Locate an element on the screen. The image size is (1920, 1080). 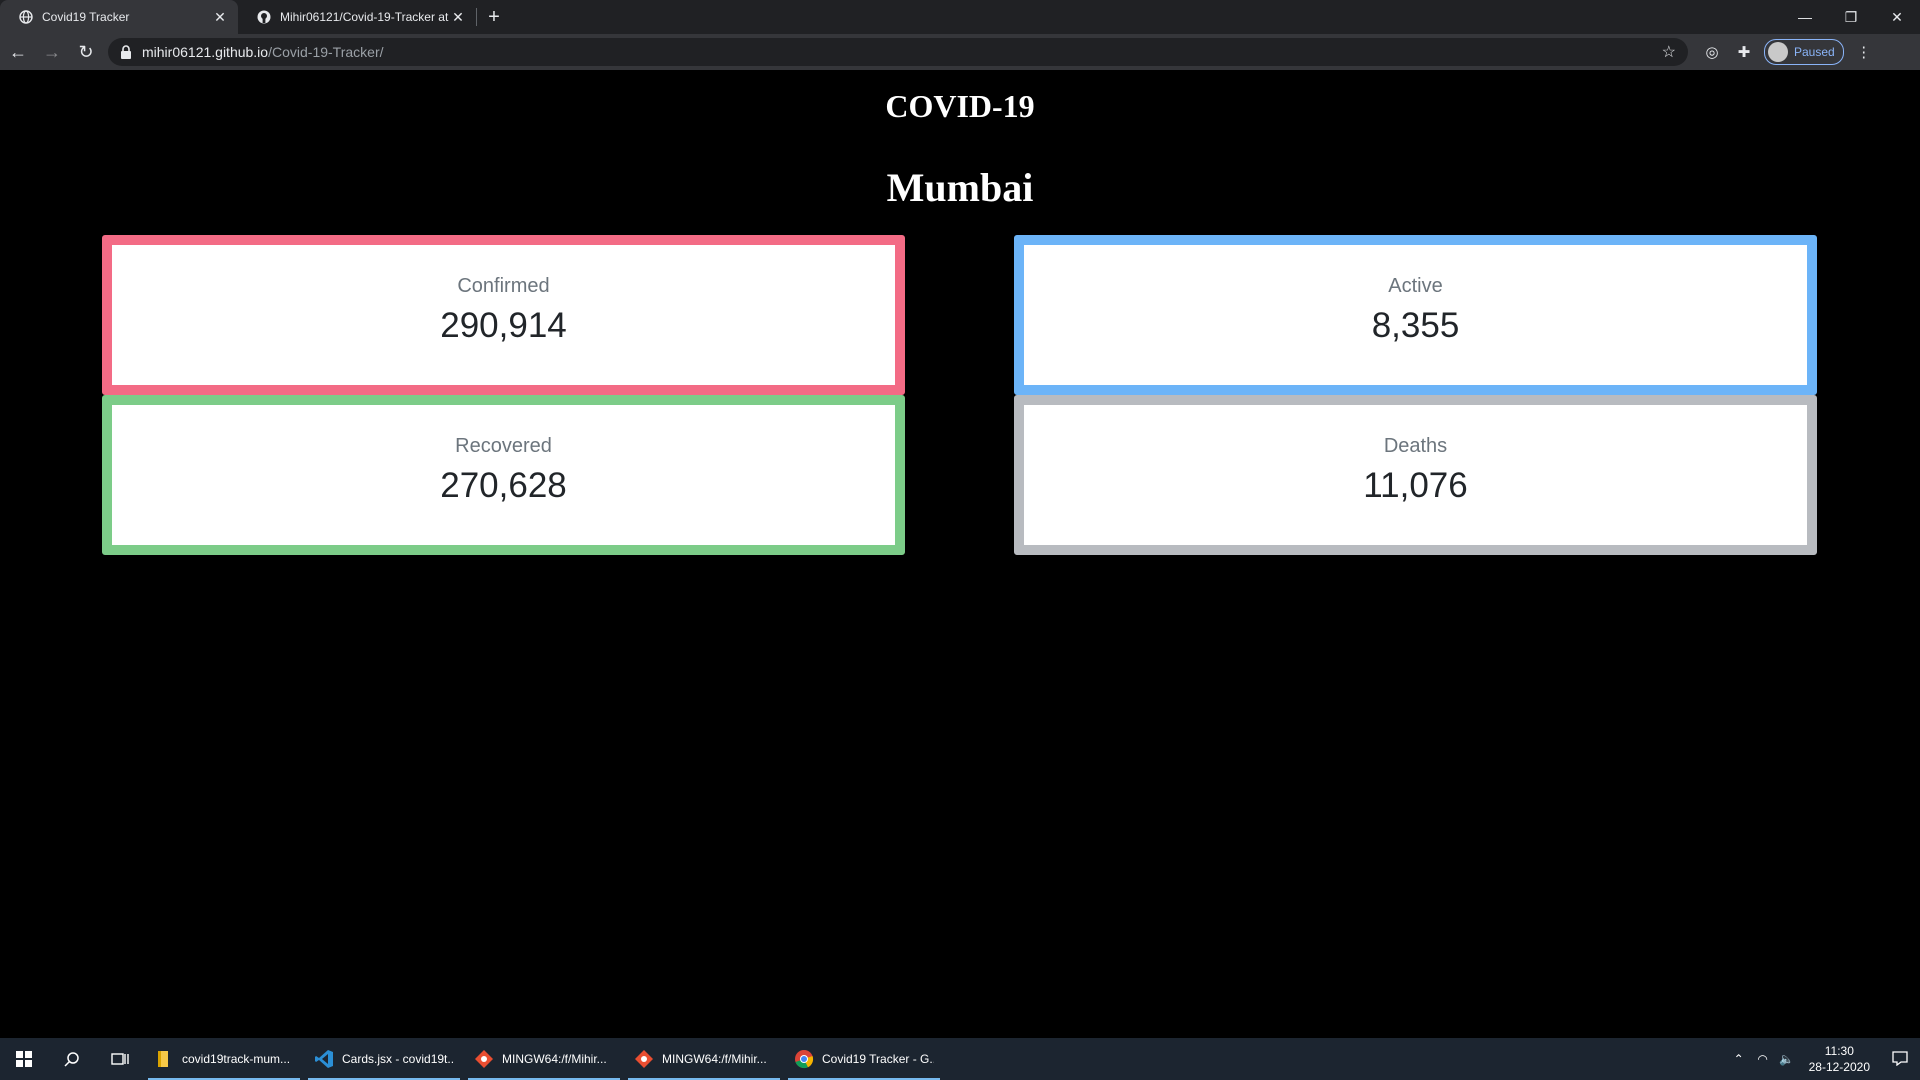
extension-circle-icon: ◎ is located at coordinates (1712, 52).